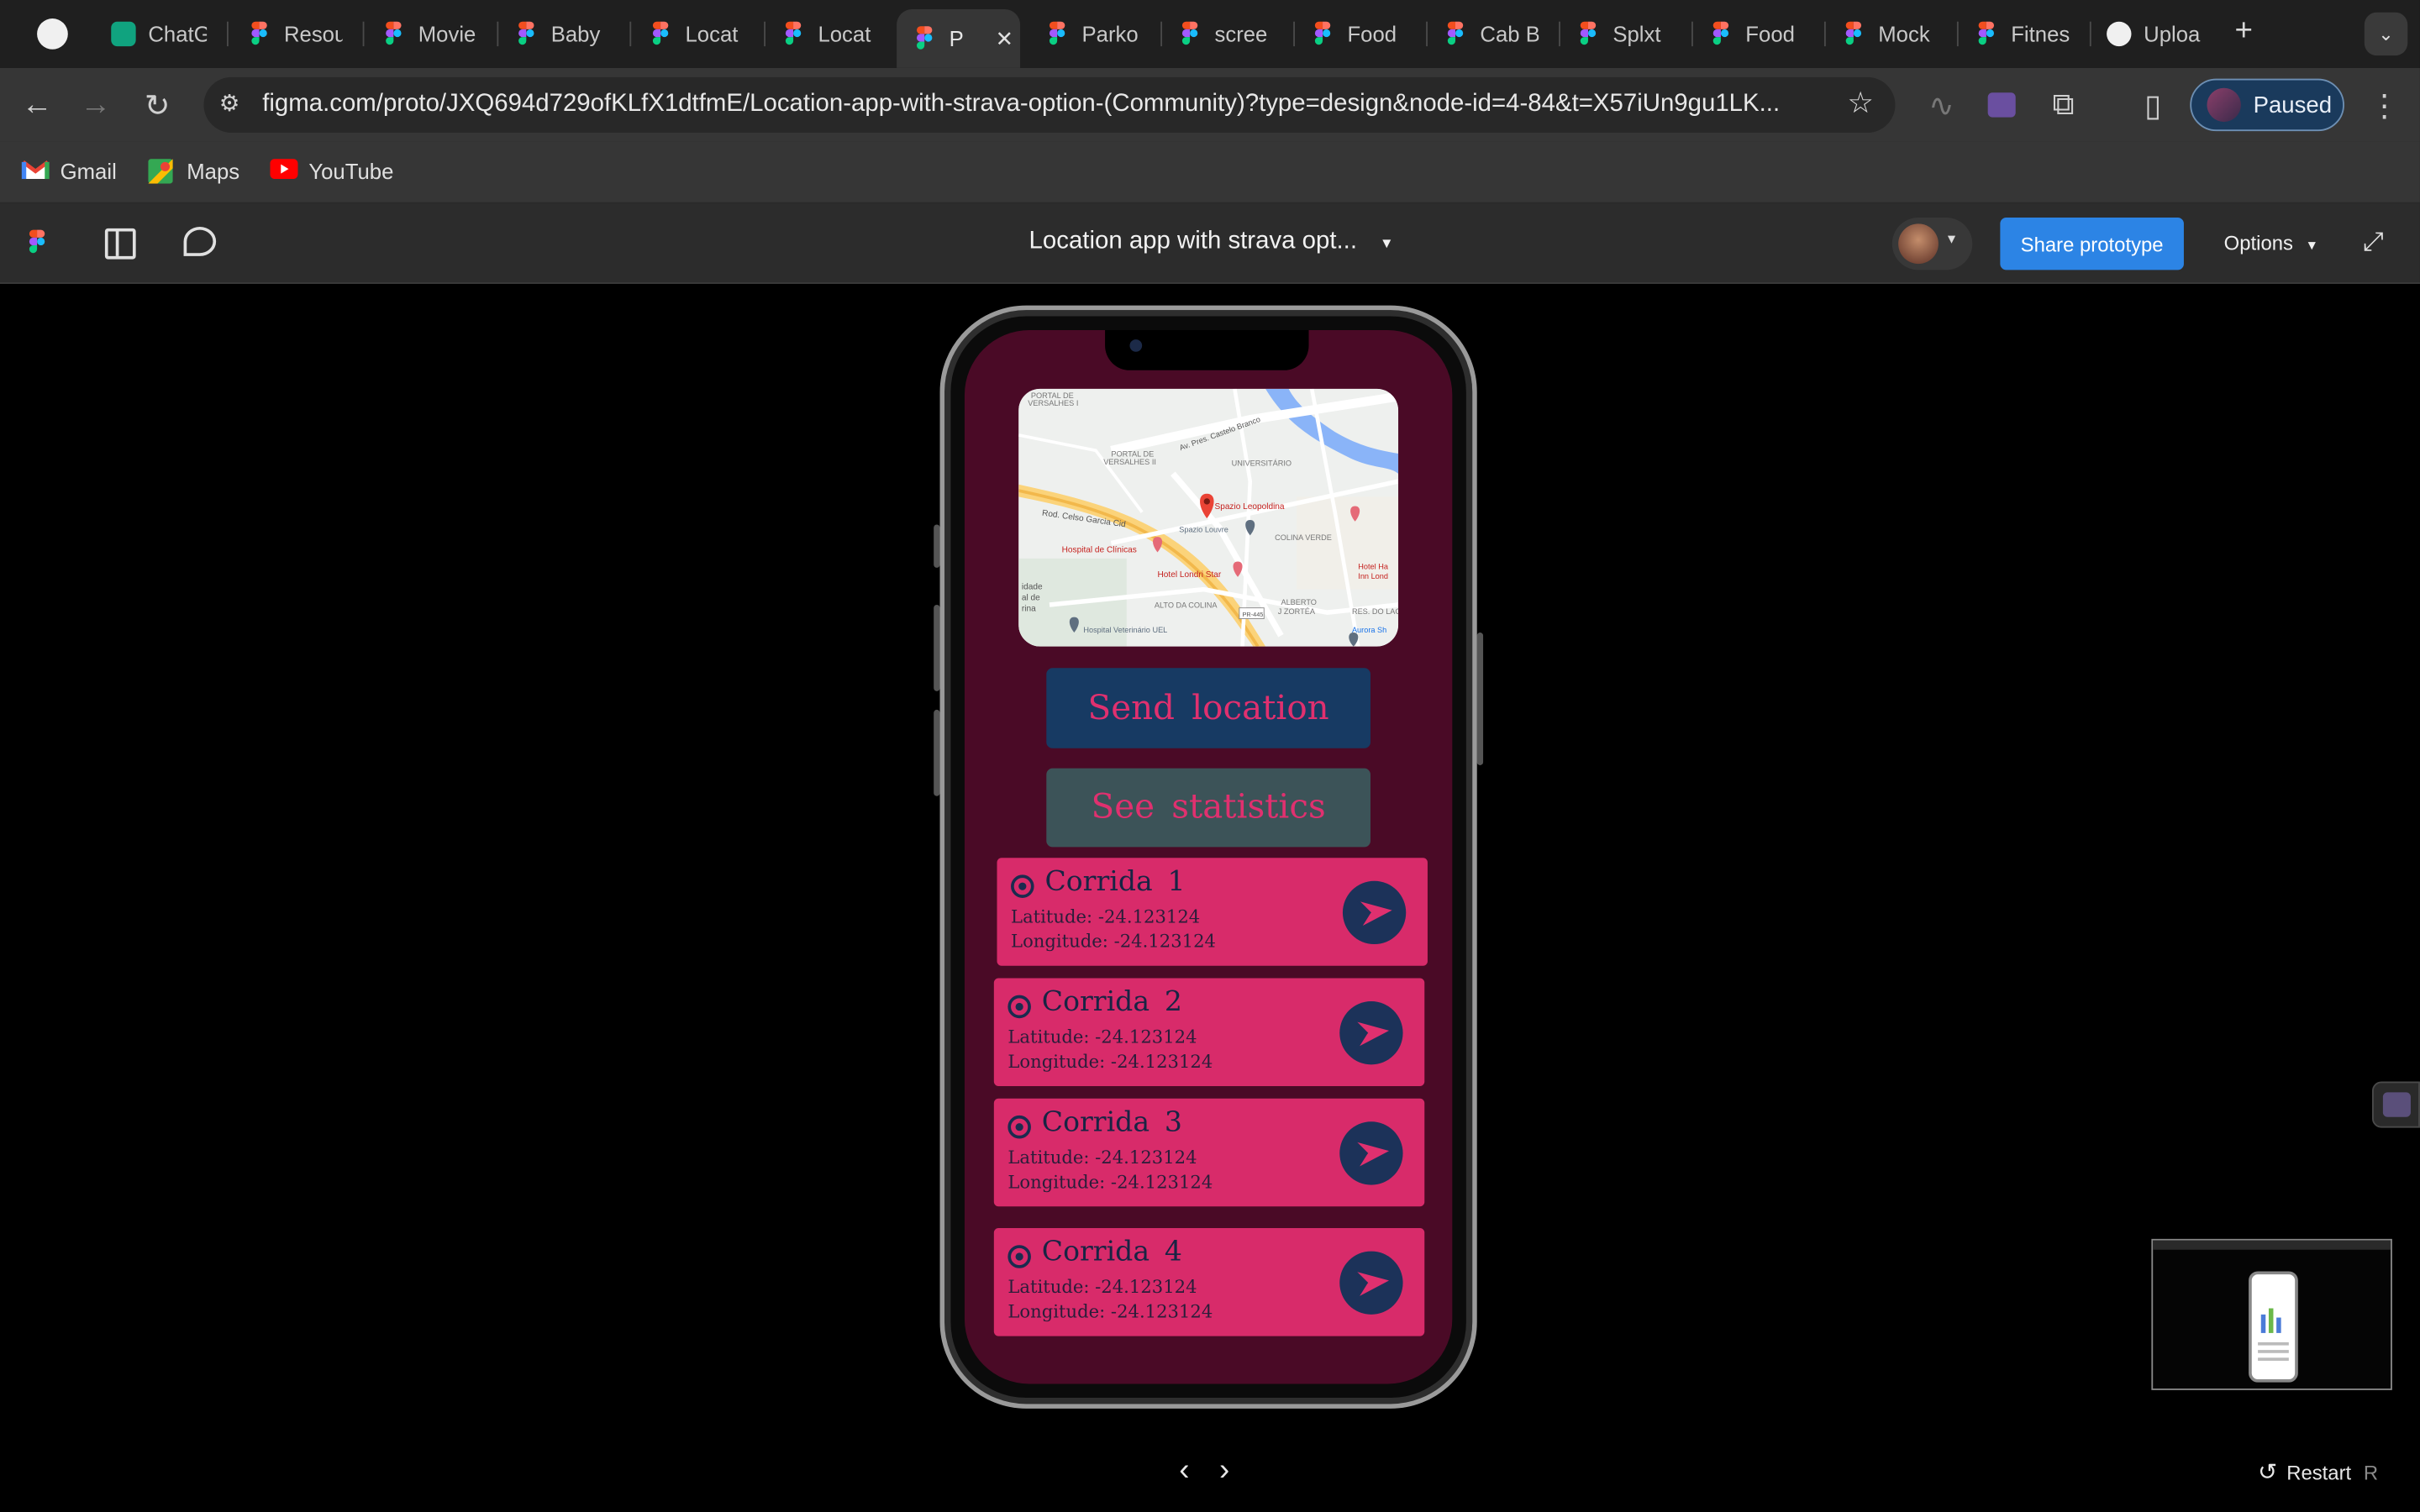  What do you see at coordinates (331, 171) in the screenshot?
I see `bookmark-youtube: YouTube` at bounding box center [331, 171].